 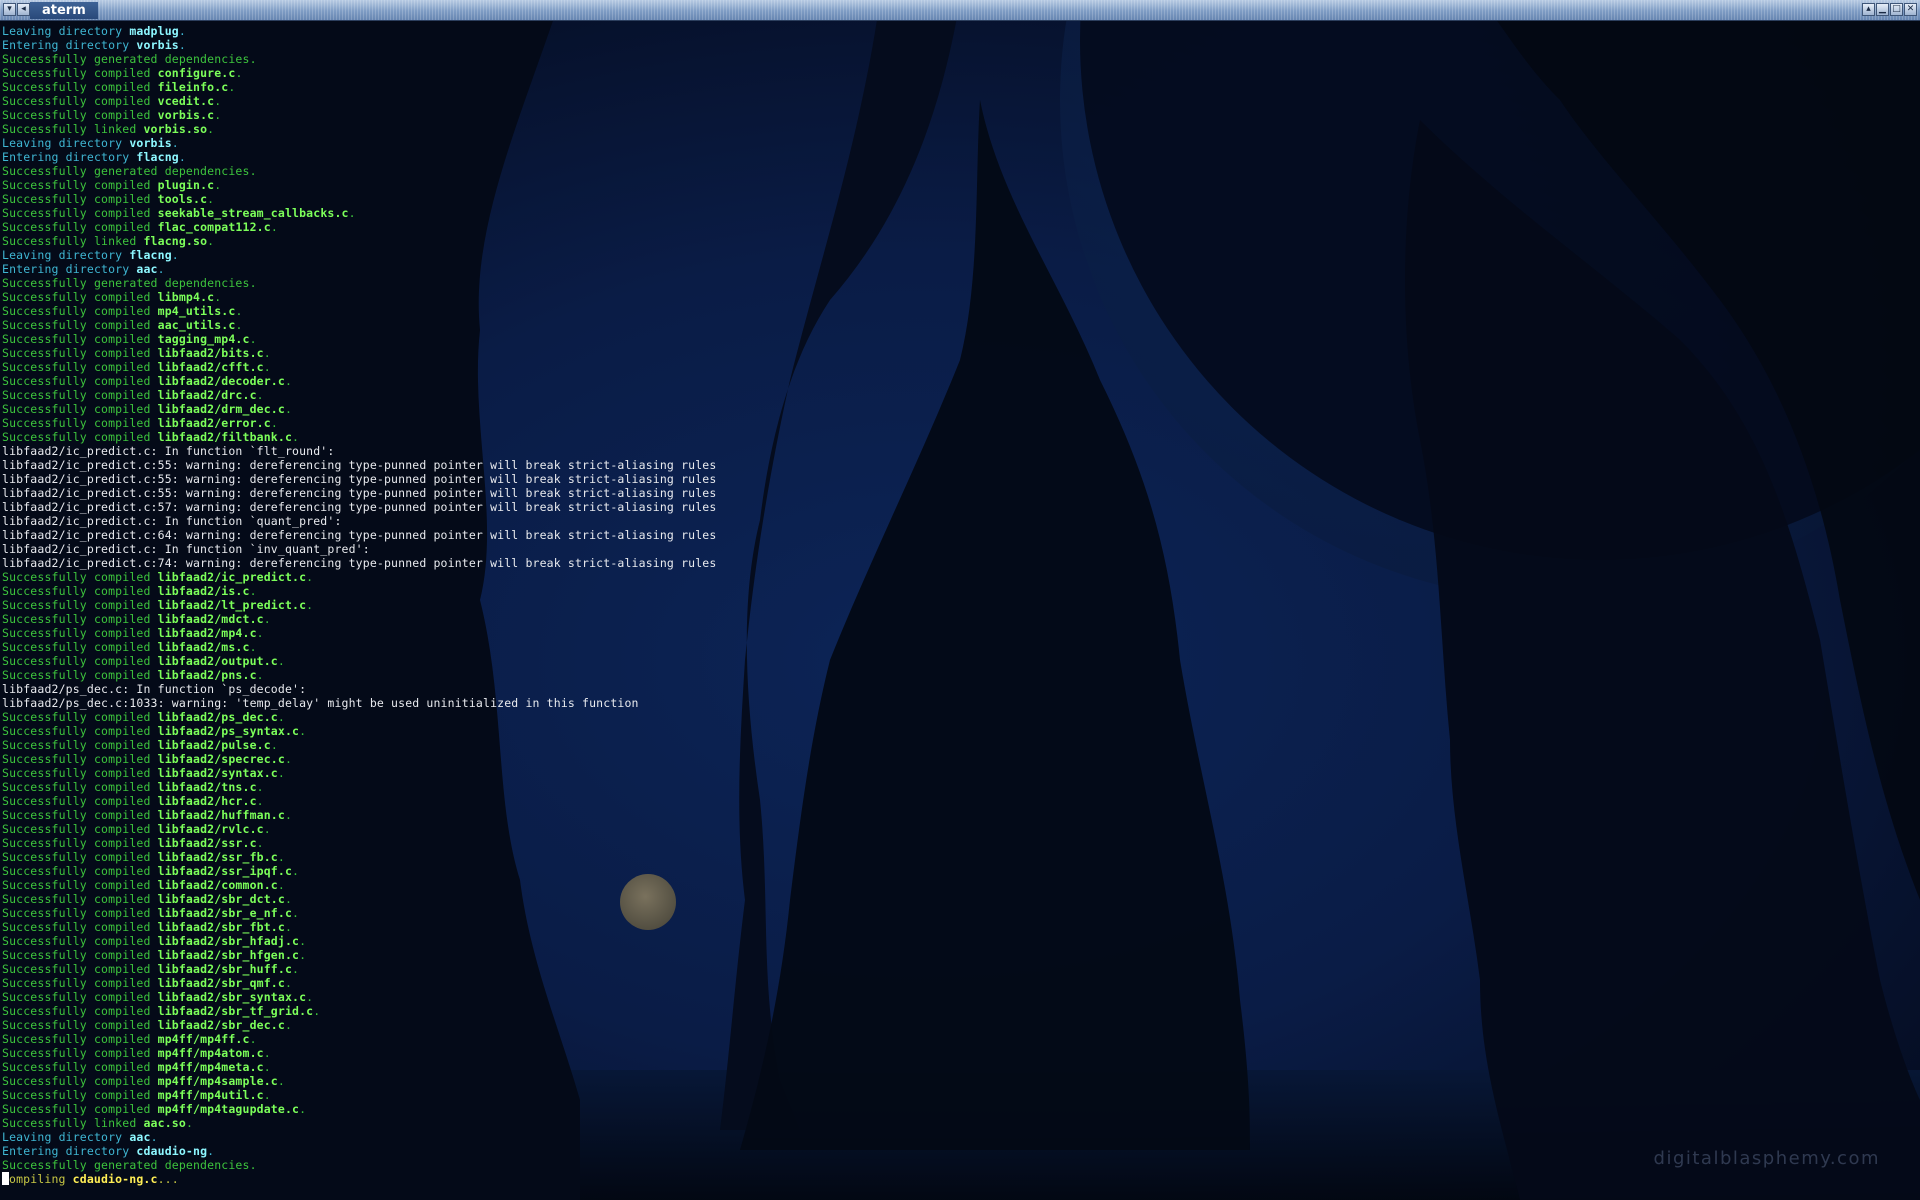 What do you see at coordinates (961, 297) in the screenshot?
I see `terminal-line: Successfully compiled libmp4.c.` at bounding box center [961, 297].